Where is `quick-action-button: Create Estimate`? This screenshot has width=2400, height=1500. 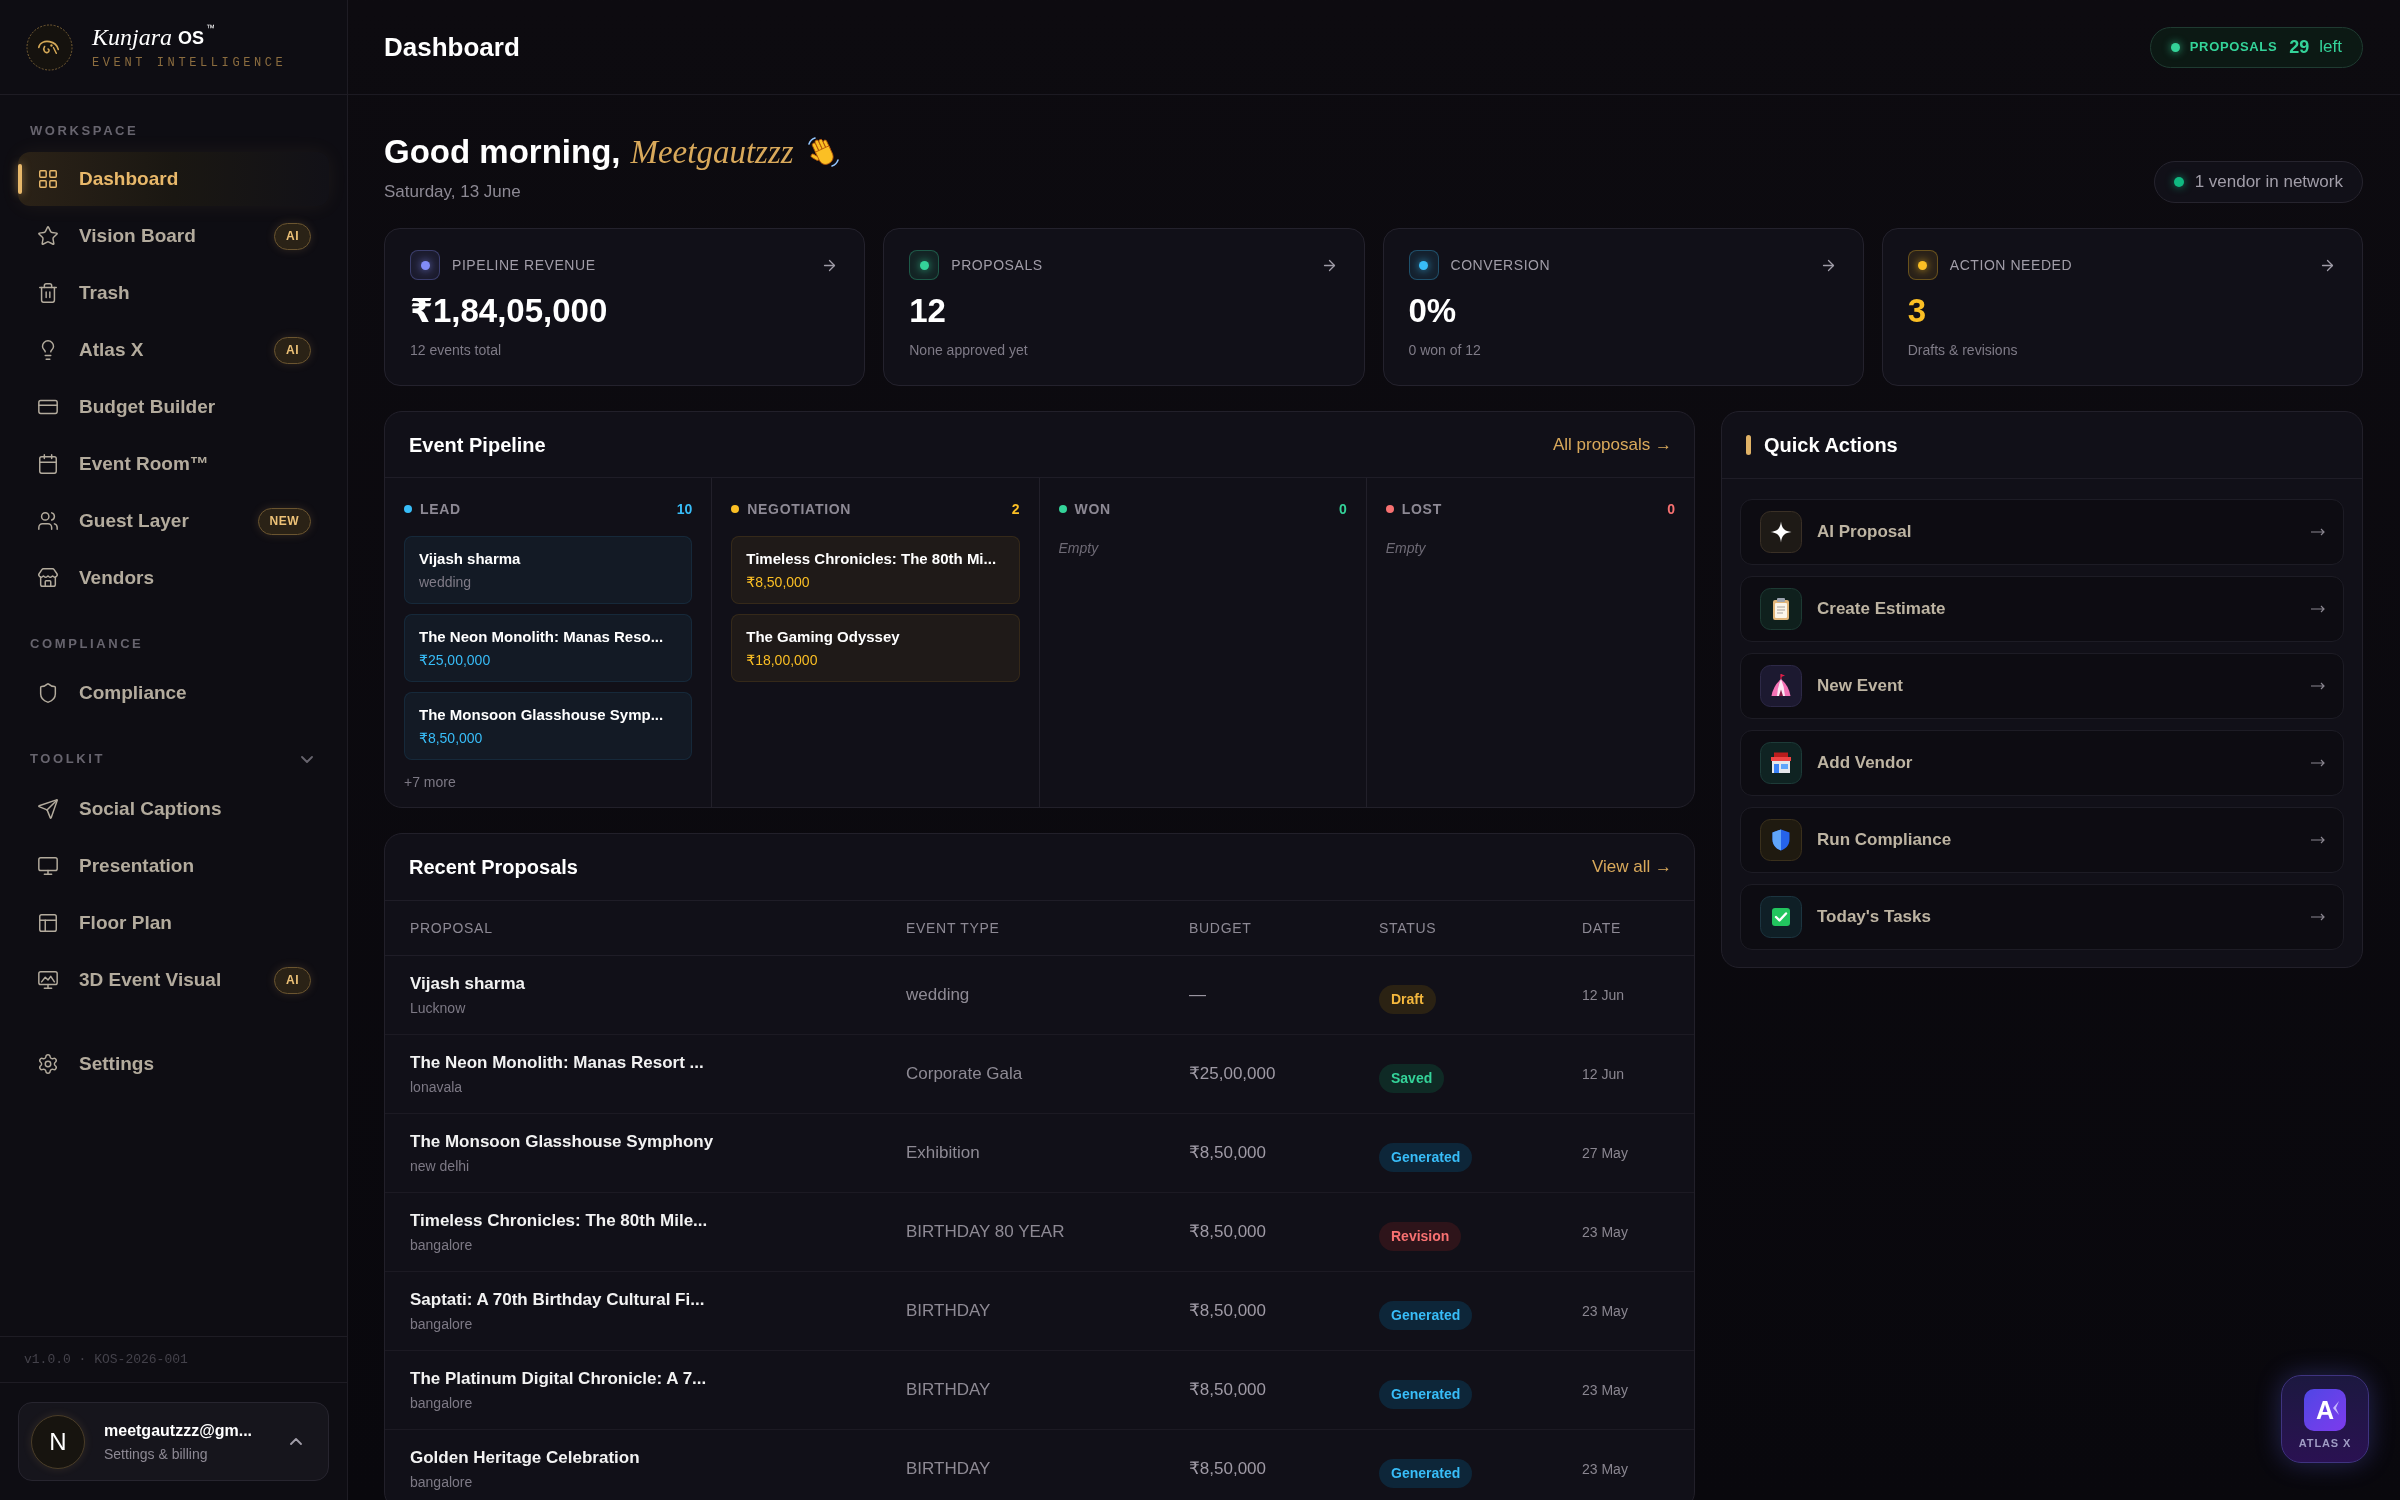
quick-action-button: Create Estimate is located at coordinates (2042, 609).